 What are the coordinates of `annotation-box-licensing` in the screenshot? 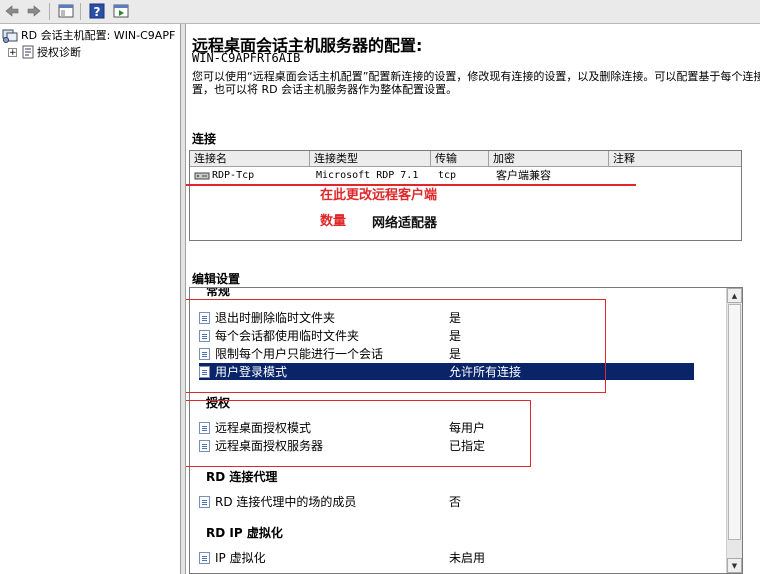 It's located at (358, 433).